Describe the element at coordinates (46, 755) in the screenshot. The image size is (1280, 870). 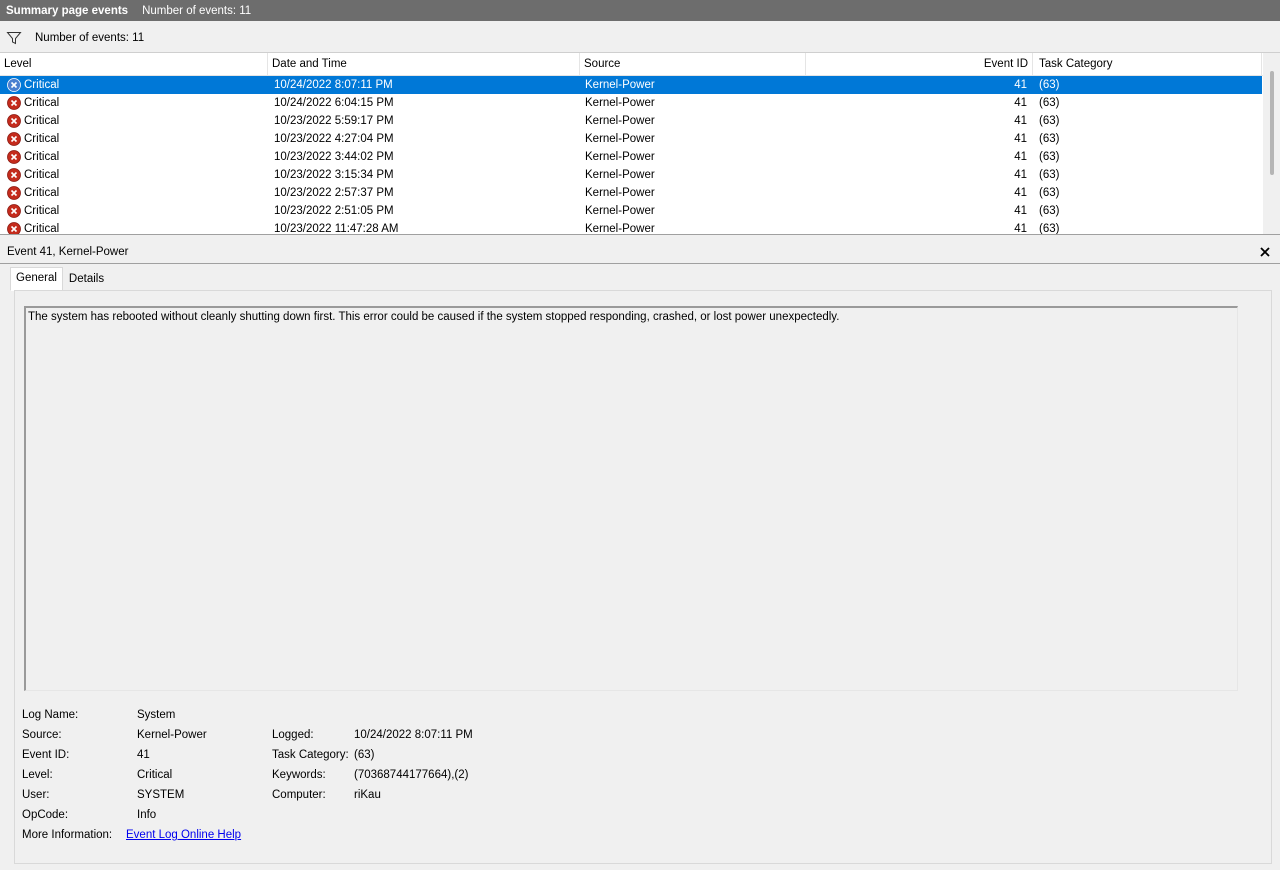
I see `event-id-label: Event ID:` at that location.